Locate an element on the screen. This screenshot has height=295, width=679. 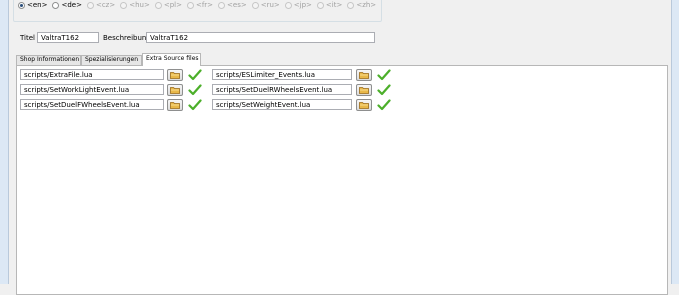
language-radio-label: <es> is located at coordinates (237, 5).